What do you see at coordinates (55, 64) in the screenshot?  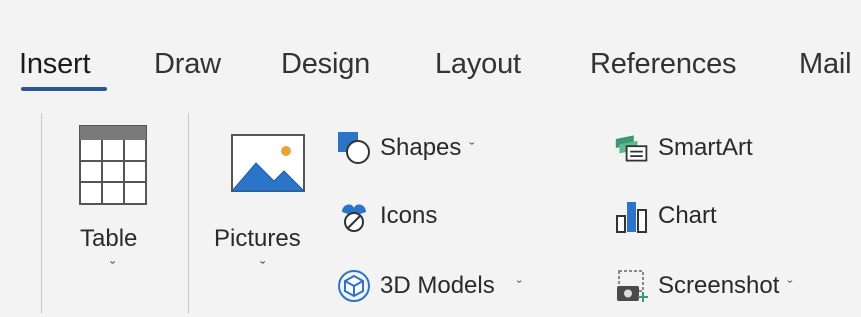 I see `tab-insert: Insert` at bounding box center [55, 64].